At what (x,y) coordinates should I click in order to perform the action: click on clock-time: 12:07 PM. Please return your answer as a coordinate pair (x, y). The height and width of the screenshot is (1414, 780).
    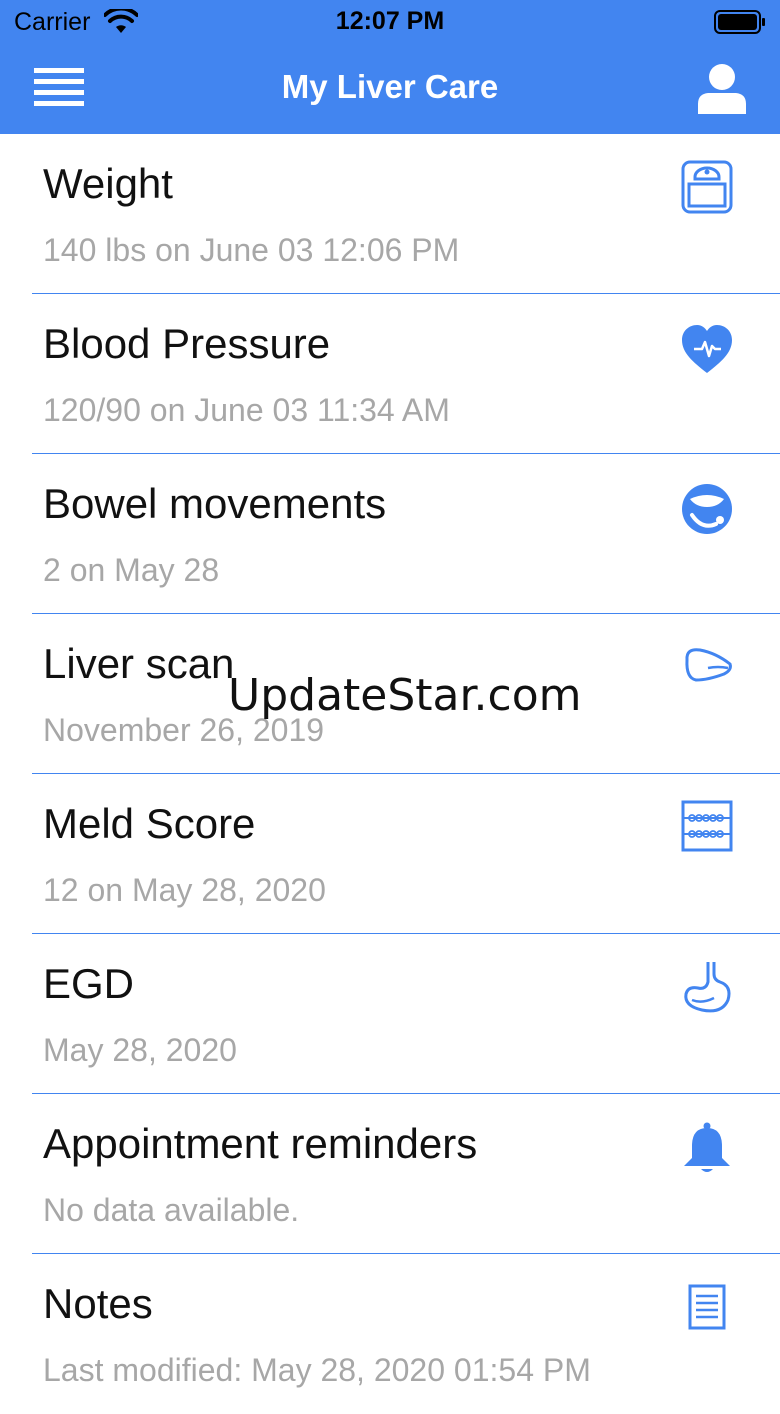
    Looking at the image, I should click on (390, 21).